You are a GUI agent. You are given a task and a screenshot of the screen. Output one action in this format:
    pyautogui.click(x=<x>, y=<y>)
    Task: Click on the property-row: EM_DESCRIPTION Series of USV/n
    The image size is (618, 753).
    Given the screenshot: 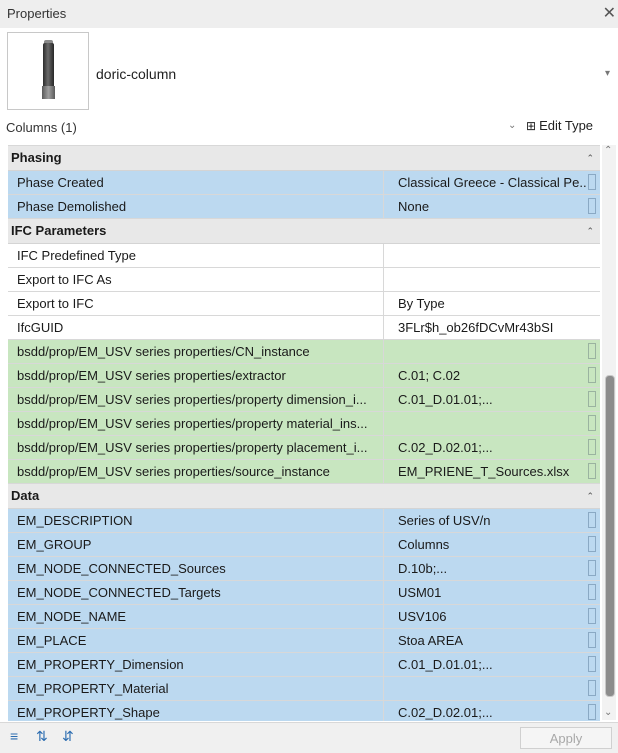 What is the action you would take?
    pyautogui.click(x=304, y=521)
    